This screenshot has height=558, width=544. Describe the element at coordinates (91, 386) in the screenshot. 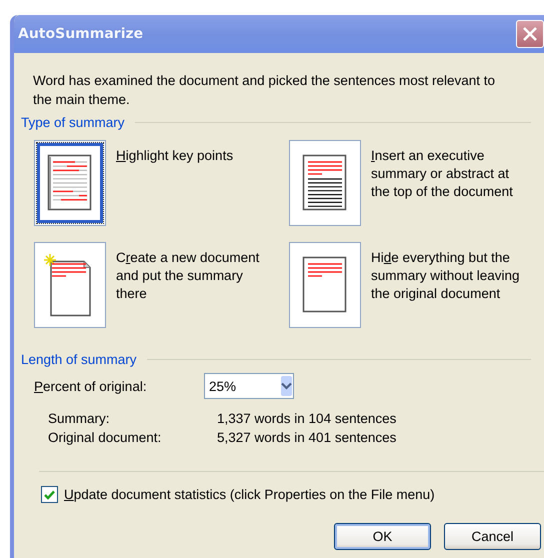

I see `field-label: Percent of original:` at that location.